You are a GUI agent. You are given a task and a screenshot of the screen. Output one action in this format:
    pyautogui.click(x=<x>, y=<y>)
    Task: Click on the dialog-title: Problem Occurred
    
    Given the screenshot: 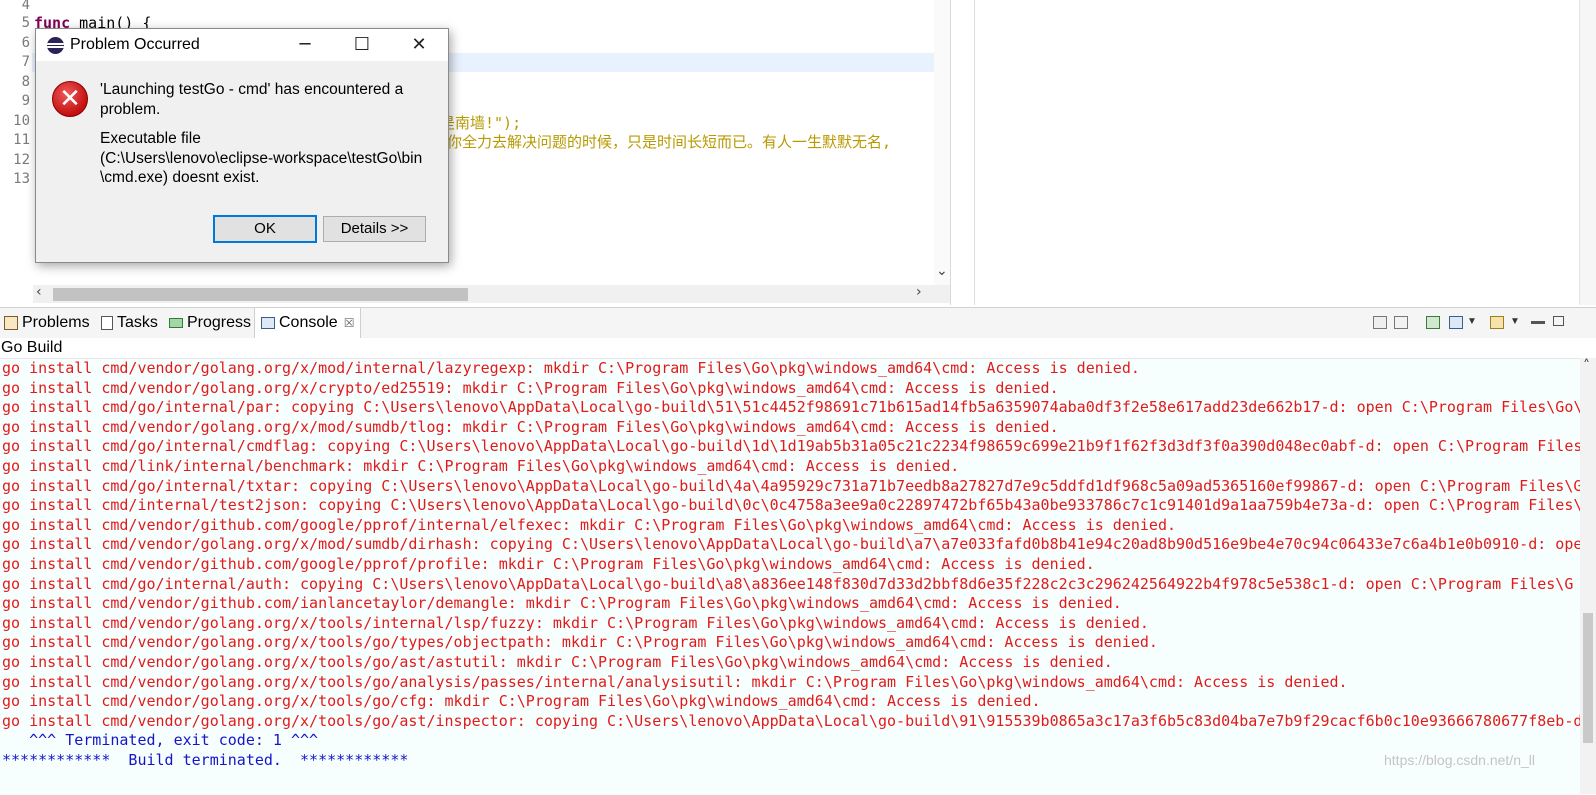 What is the action you would take?
    pyautogui.click(x=135, y=44)
    